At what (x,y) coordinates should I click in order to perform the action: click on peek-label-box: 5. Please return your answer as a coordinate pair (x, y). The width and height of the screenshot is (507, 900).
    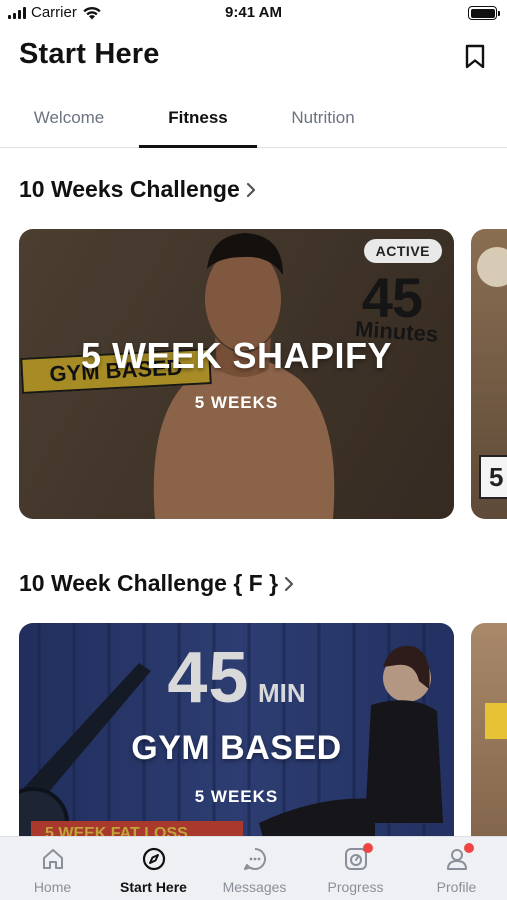
    Looking at the image, I should click on (493, 477).